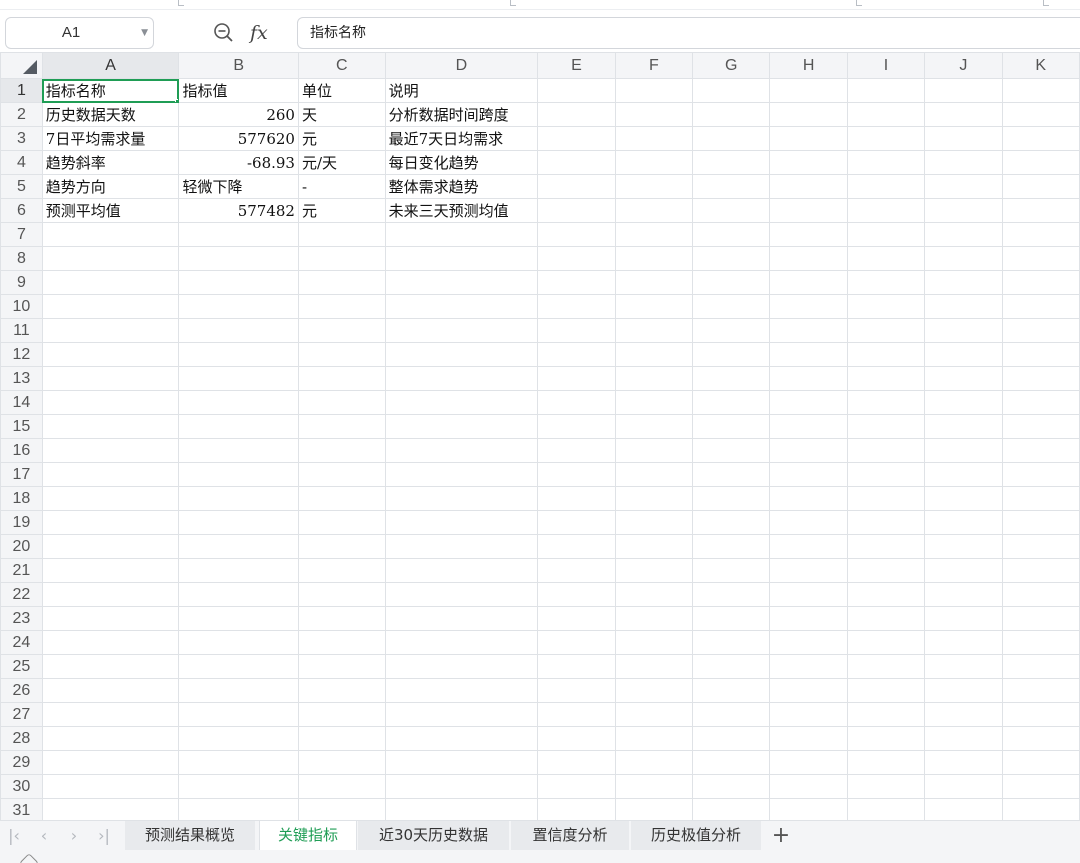 The image size is (1080, 863). Describe the element at coordinates (1040, 114) in the screenshot. I see `cell-k2` at that location.